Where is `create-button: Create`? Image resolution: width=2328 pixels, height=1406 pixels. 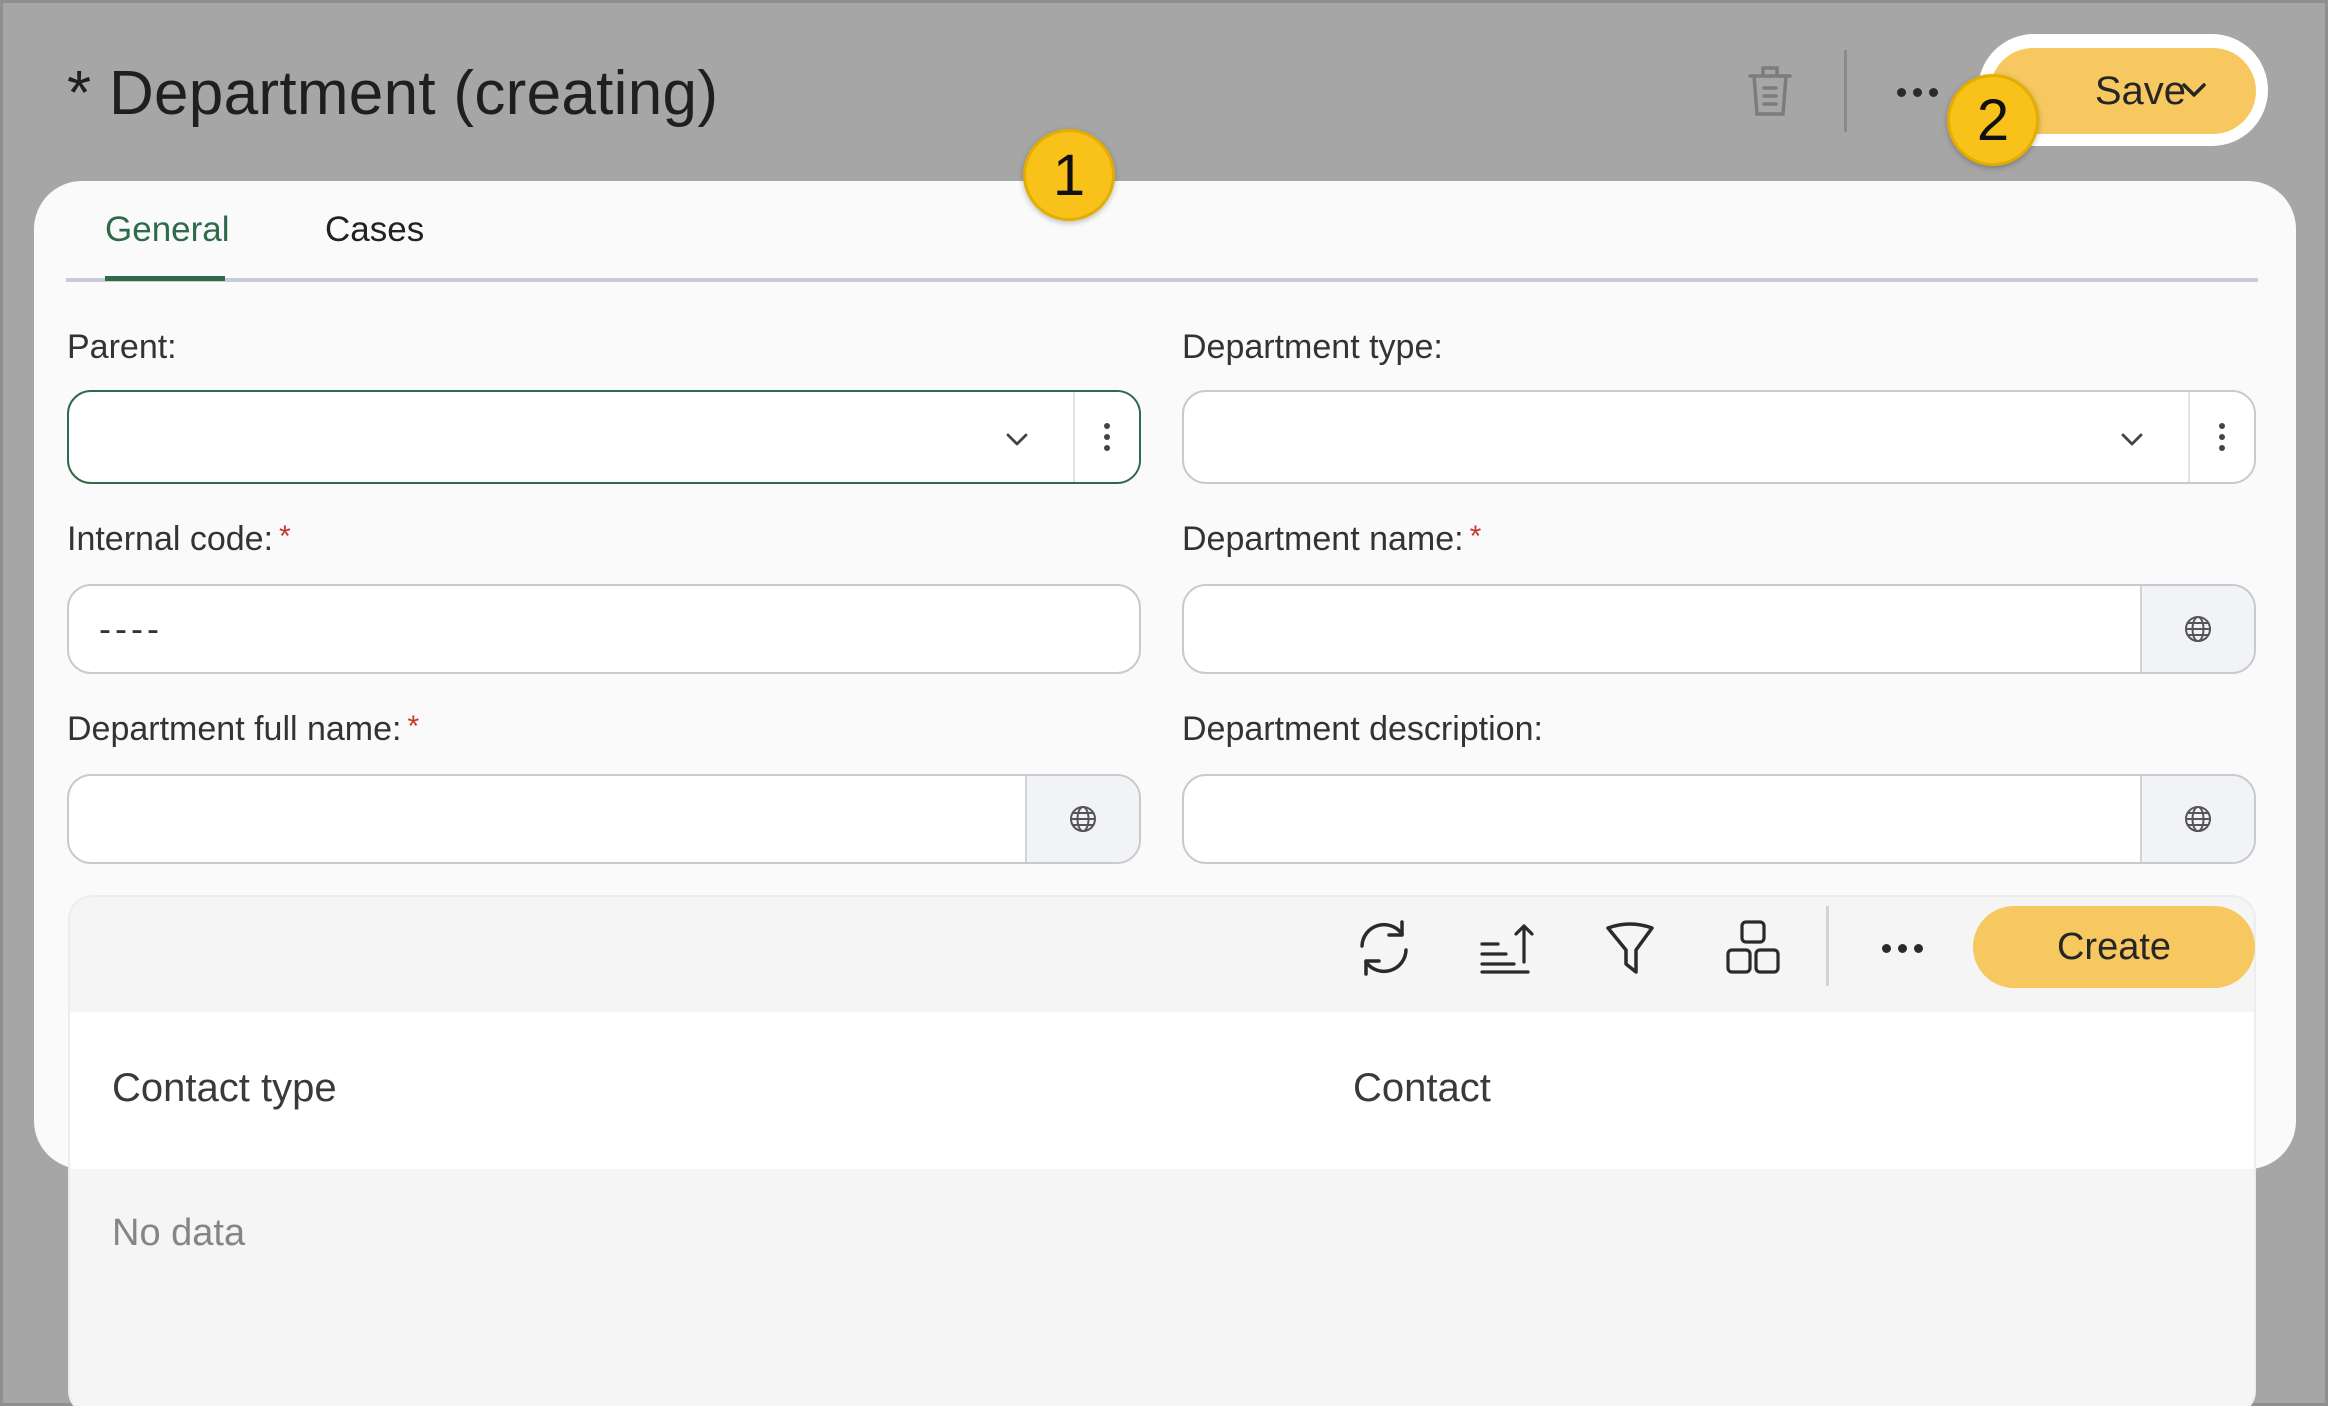 create-button: Create is located at coordinates (2114, 947).